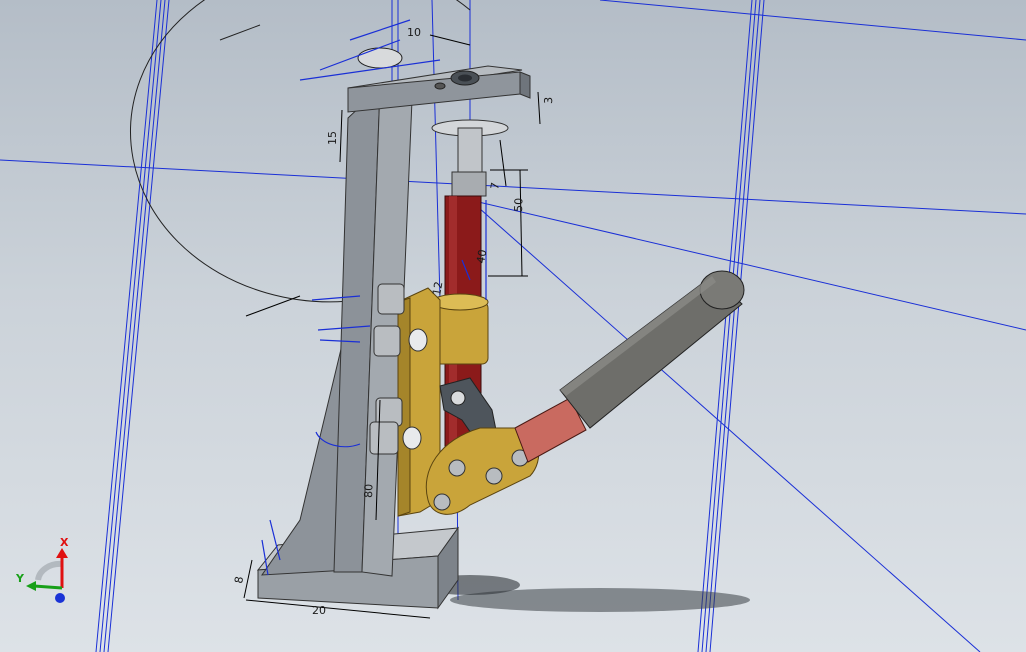 Image resolution: width=1026 pixels, height=652 pixels. I want to click on dim-label-8: 8, so click(239, 579).